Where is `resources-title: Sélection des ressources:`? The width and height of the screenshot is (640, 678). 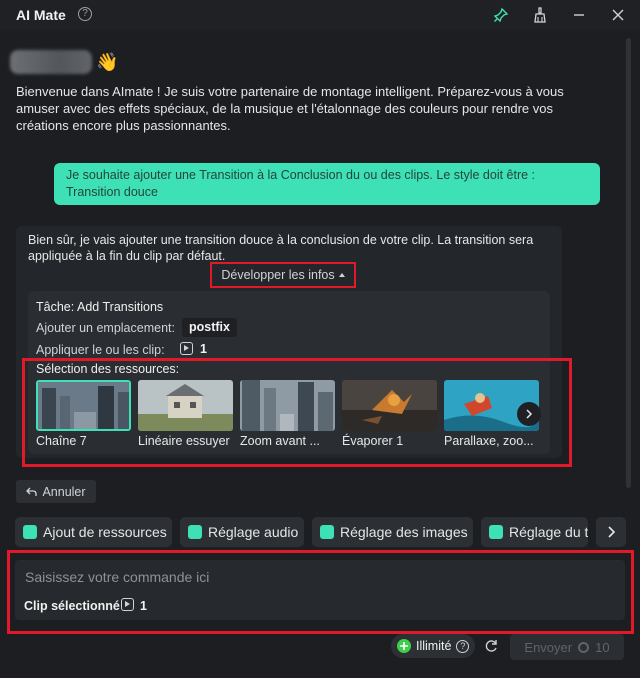
resources-title: Sélection des ressources: is located at coordinates (108, 369).